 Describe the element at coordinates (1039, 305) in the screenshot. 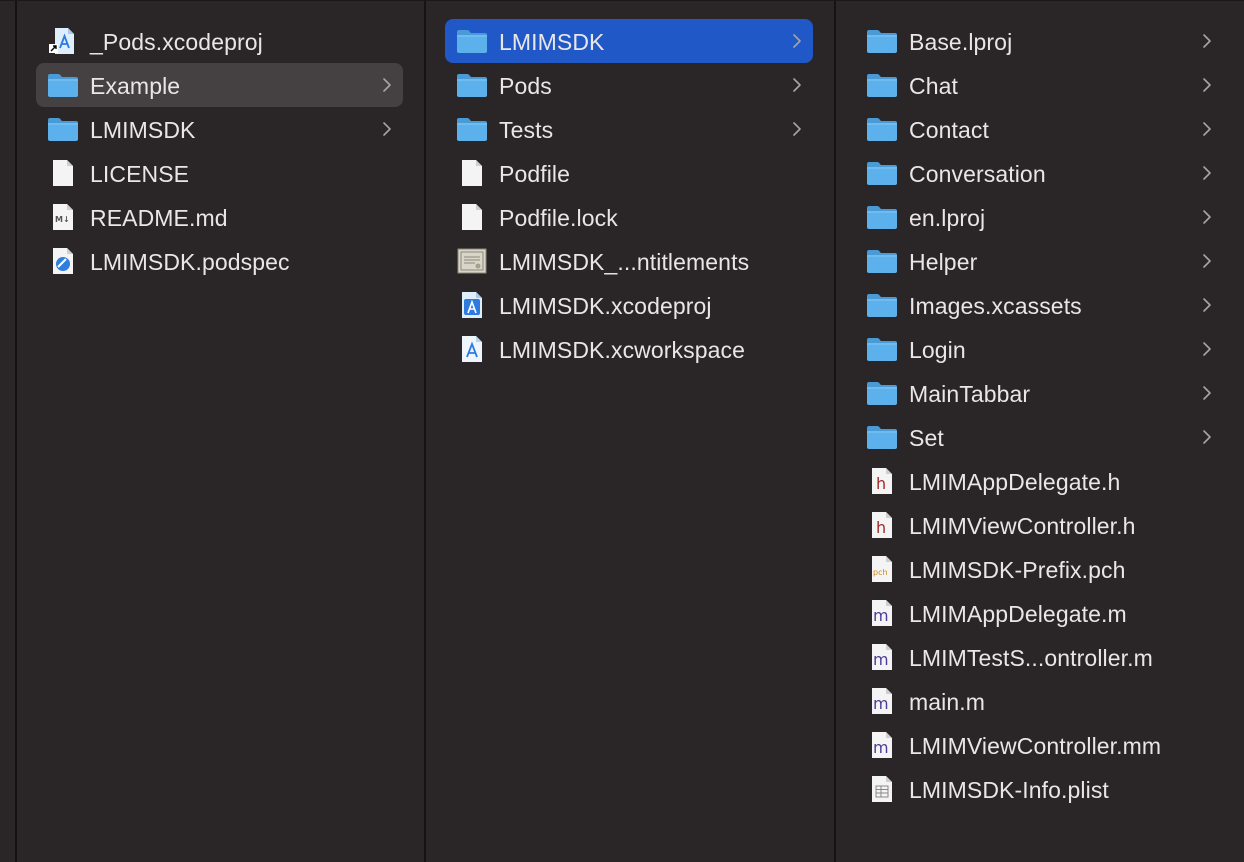

I see `folder-item: Images.xcassets` at that location.